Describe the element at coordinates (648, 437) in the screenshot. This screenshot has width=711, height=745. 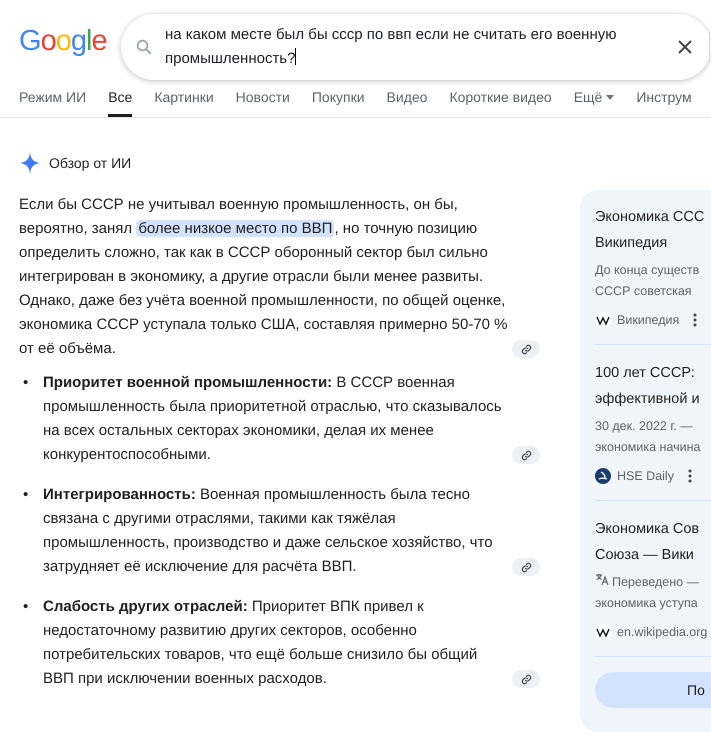
I see `source-snippet: 30 дек. 2022 г. — экономика начина` at that location.